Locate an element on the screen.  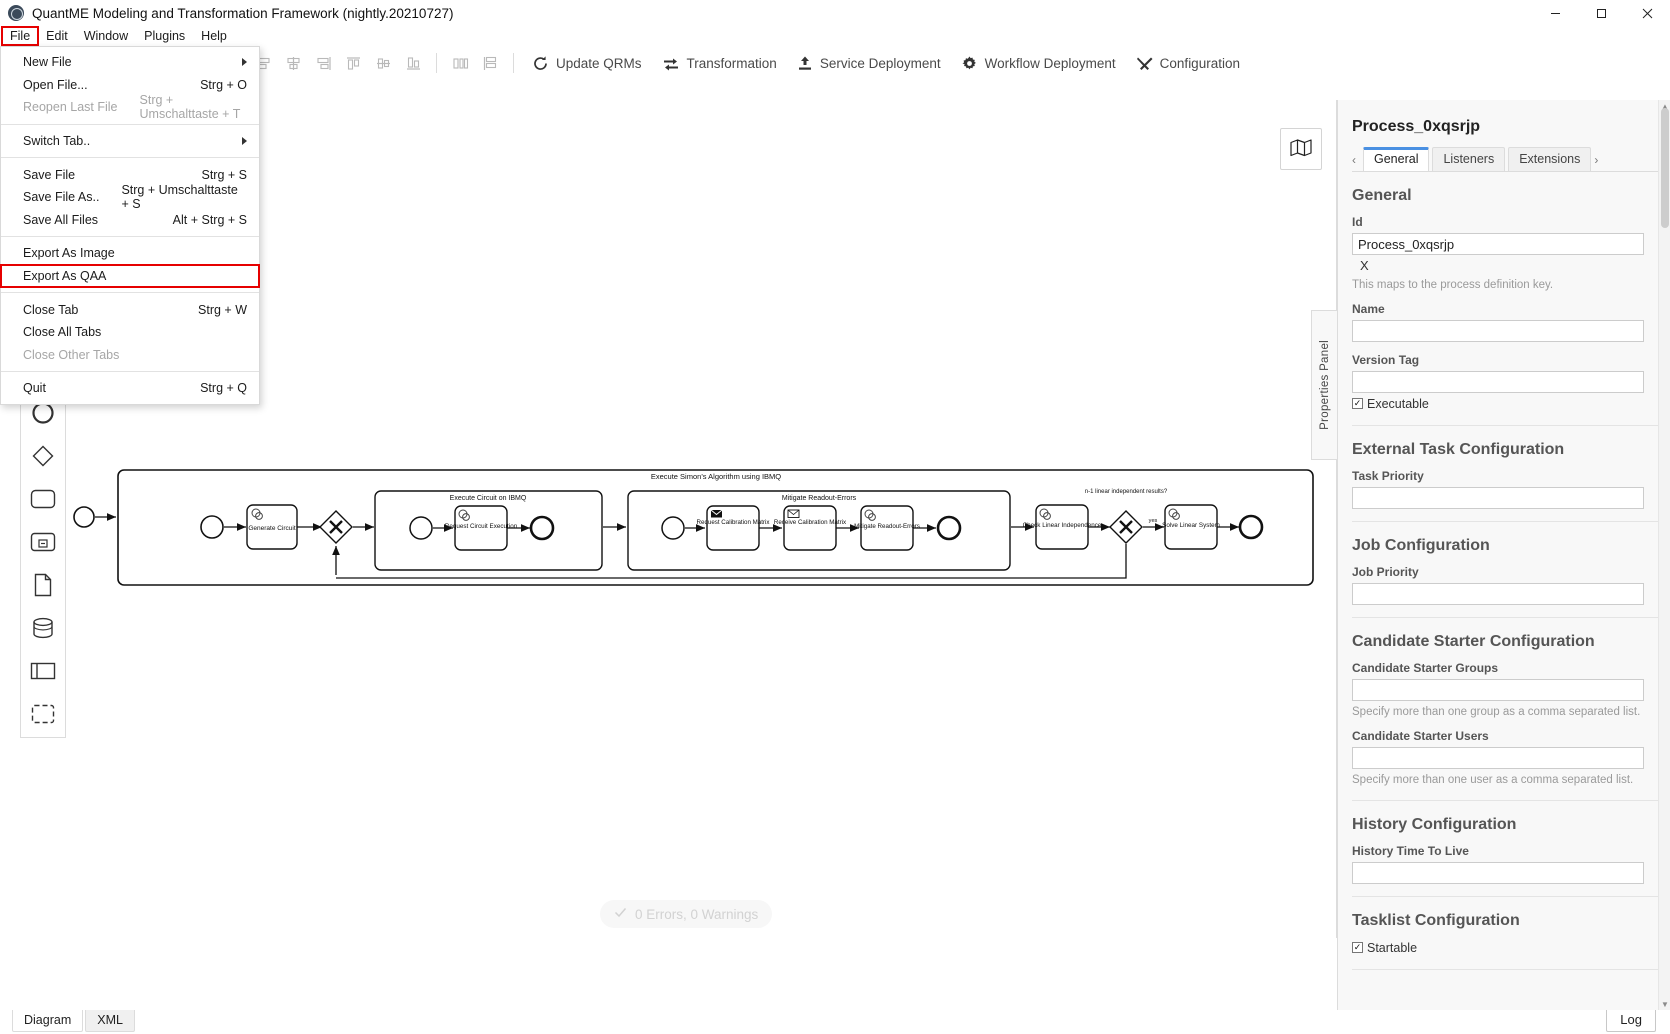
service-deployment-button: Service Deployment is located at coordinates (869, 63).